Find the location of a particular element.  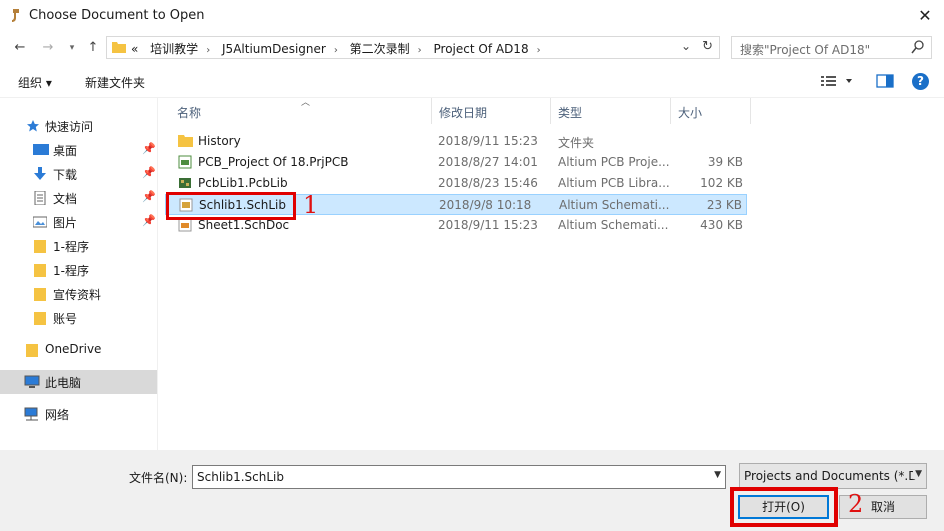

filename-label: 文件名(N): is located at coordinates (158, 478).